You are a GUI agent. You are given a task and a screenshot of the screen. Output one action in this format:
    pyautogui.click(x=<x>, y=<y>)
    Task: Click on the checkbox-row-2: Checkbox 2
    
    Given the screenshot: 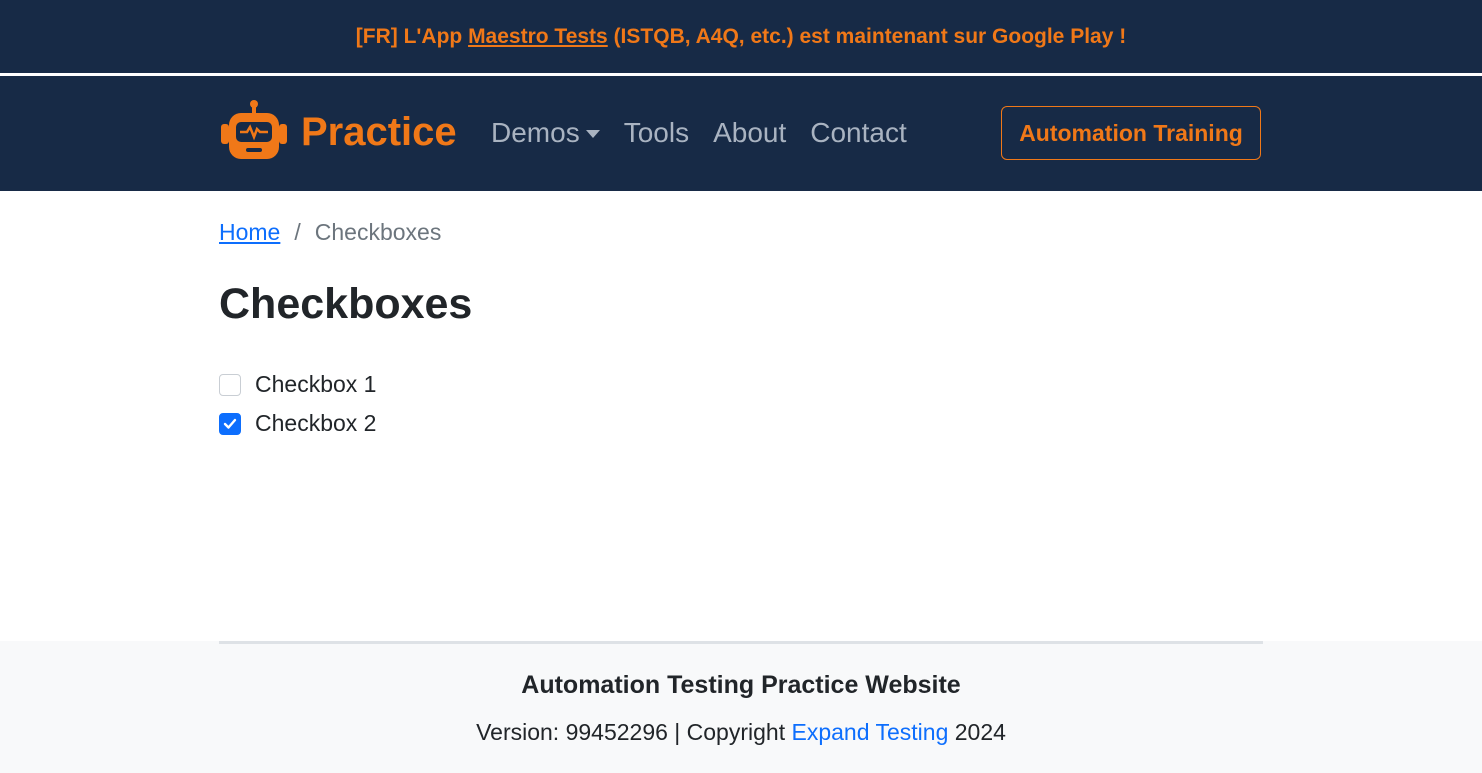 What is the action you would take?
    pyautogui.click(x=297, y=423)
    